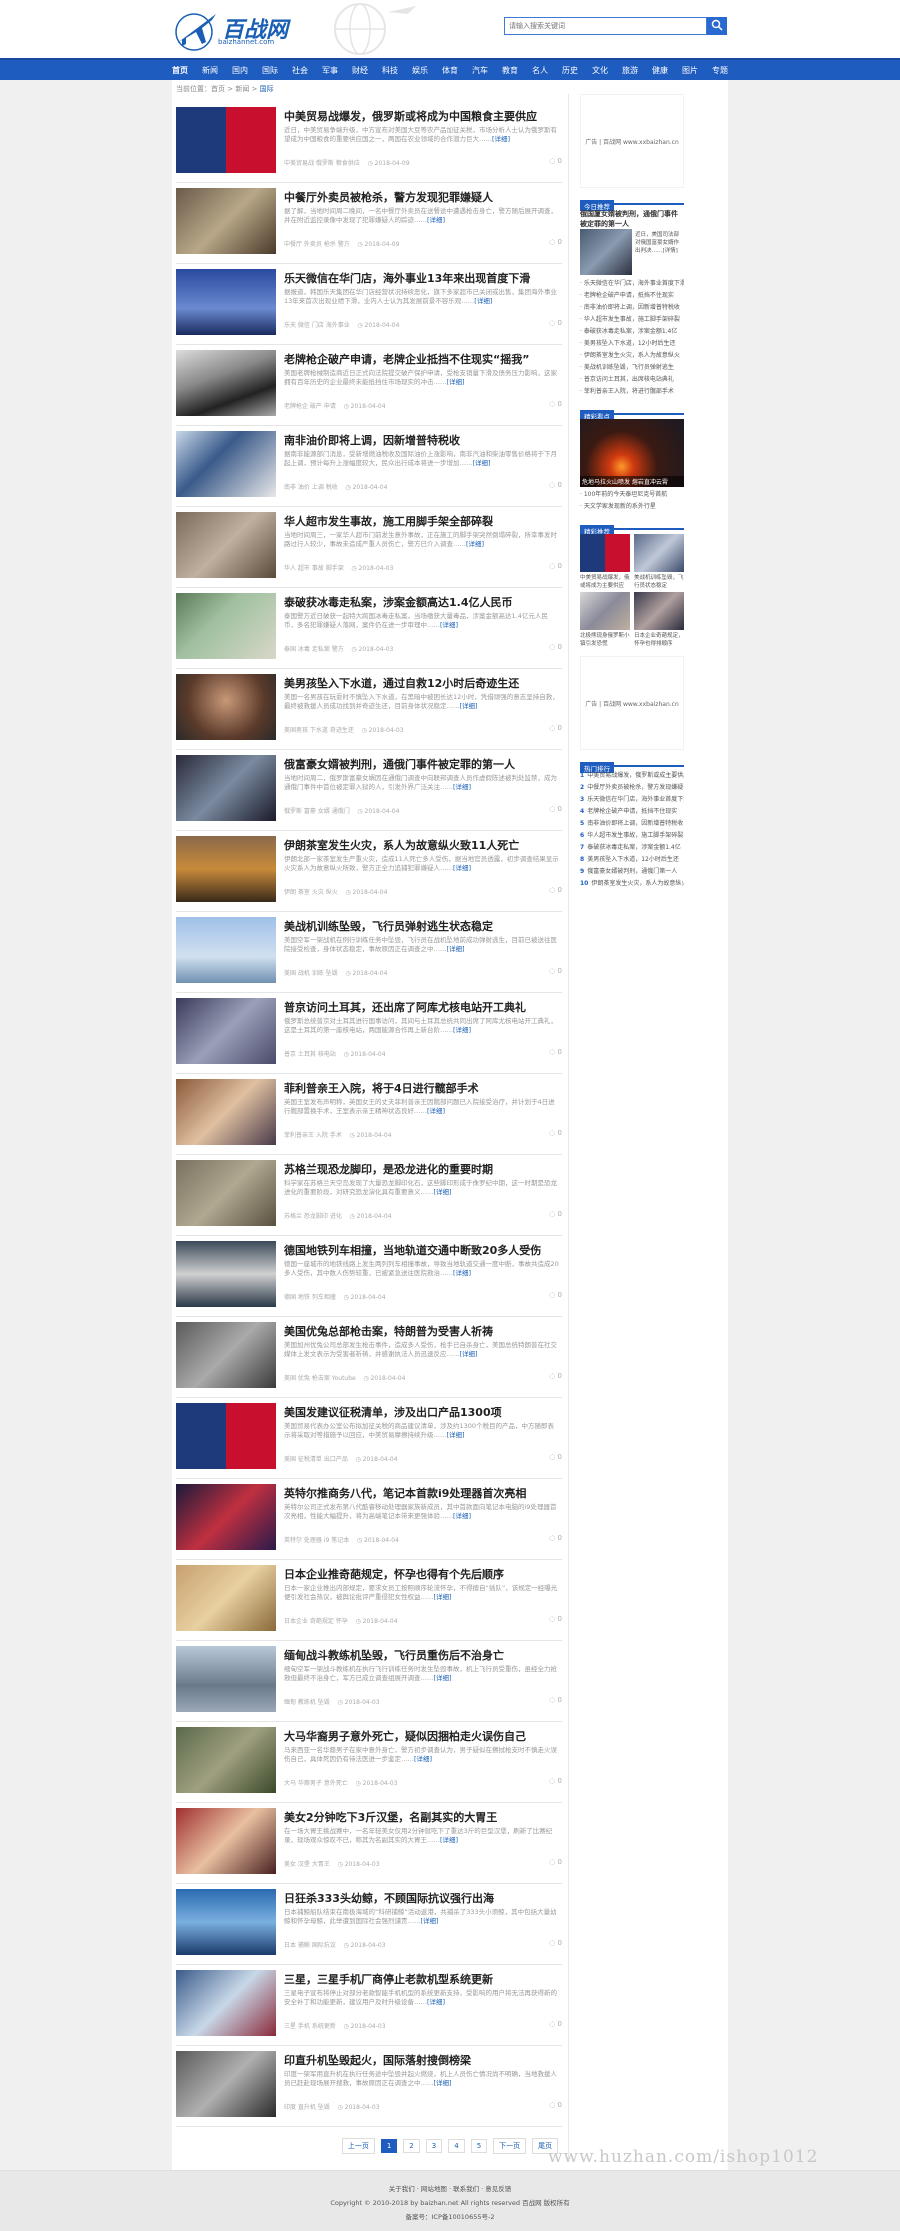 The width and height of the screenshot is (900, 2231). I want to click on nav-item: 历史, so click(570, 70).